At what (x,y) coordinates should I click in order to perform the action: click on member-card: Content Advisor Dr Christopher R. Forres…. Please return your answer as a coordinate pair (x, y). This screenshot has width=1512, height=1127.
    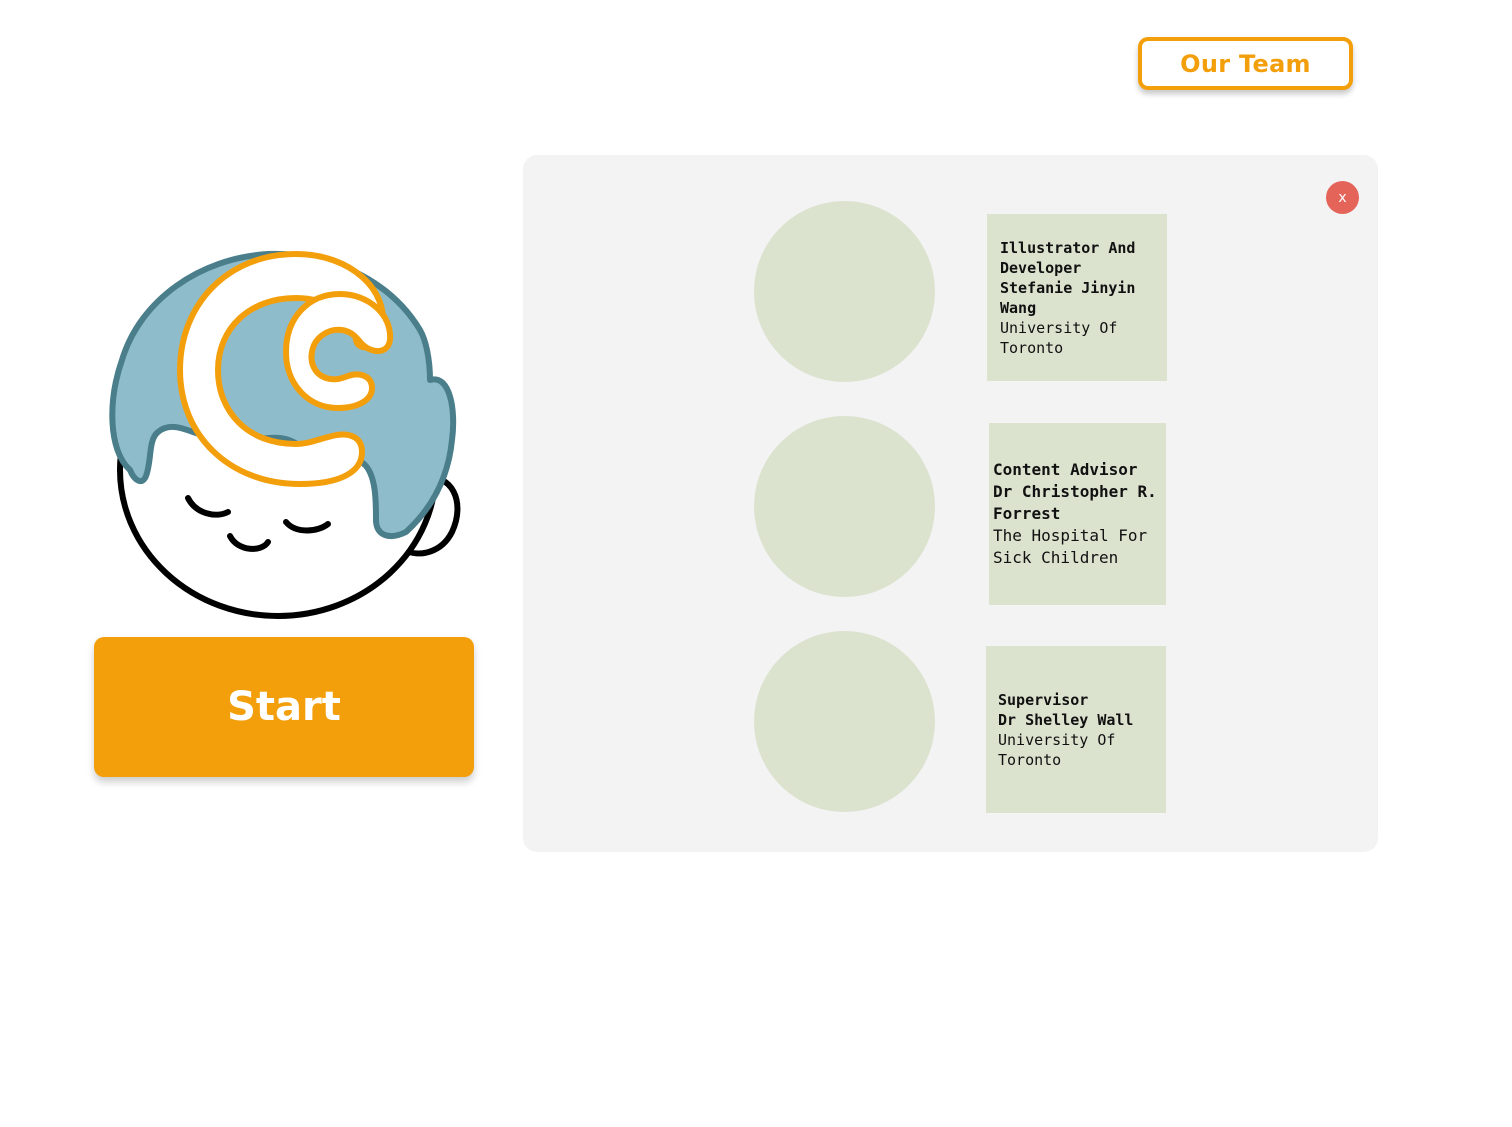
    Looking at the image, I should click on (1077, 514).